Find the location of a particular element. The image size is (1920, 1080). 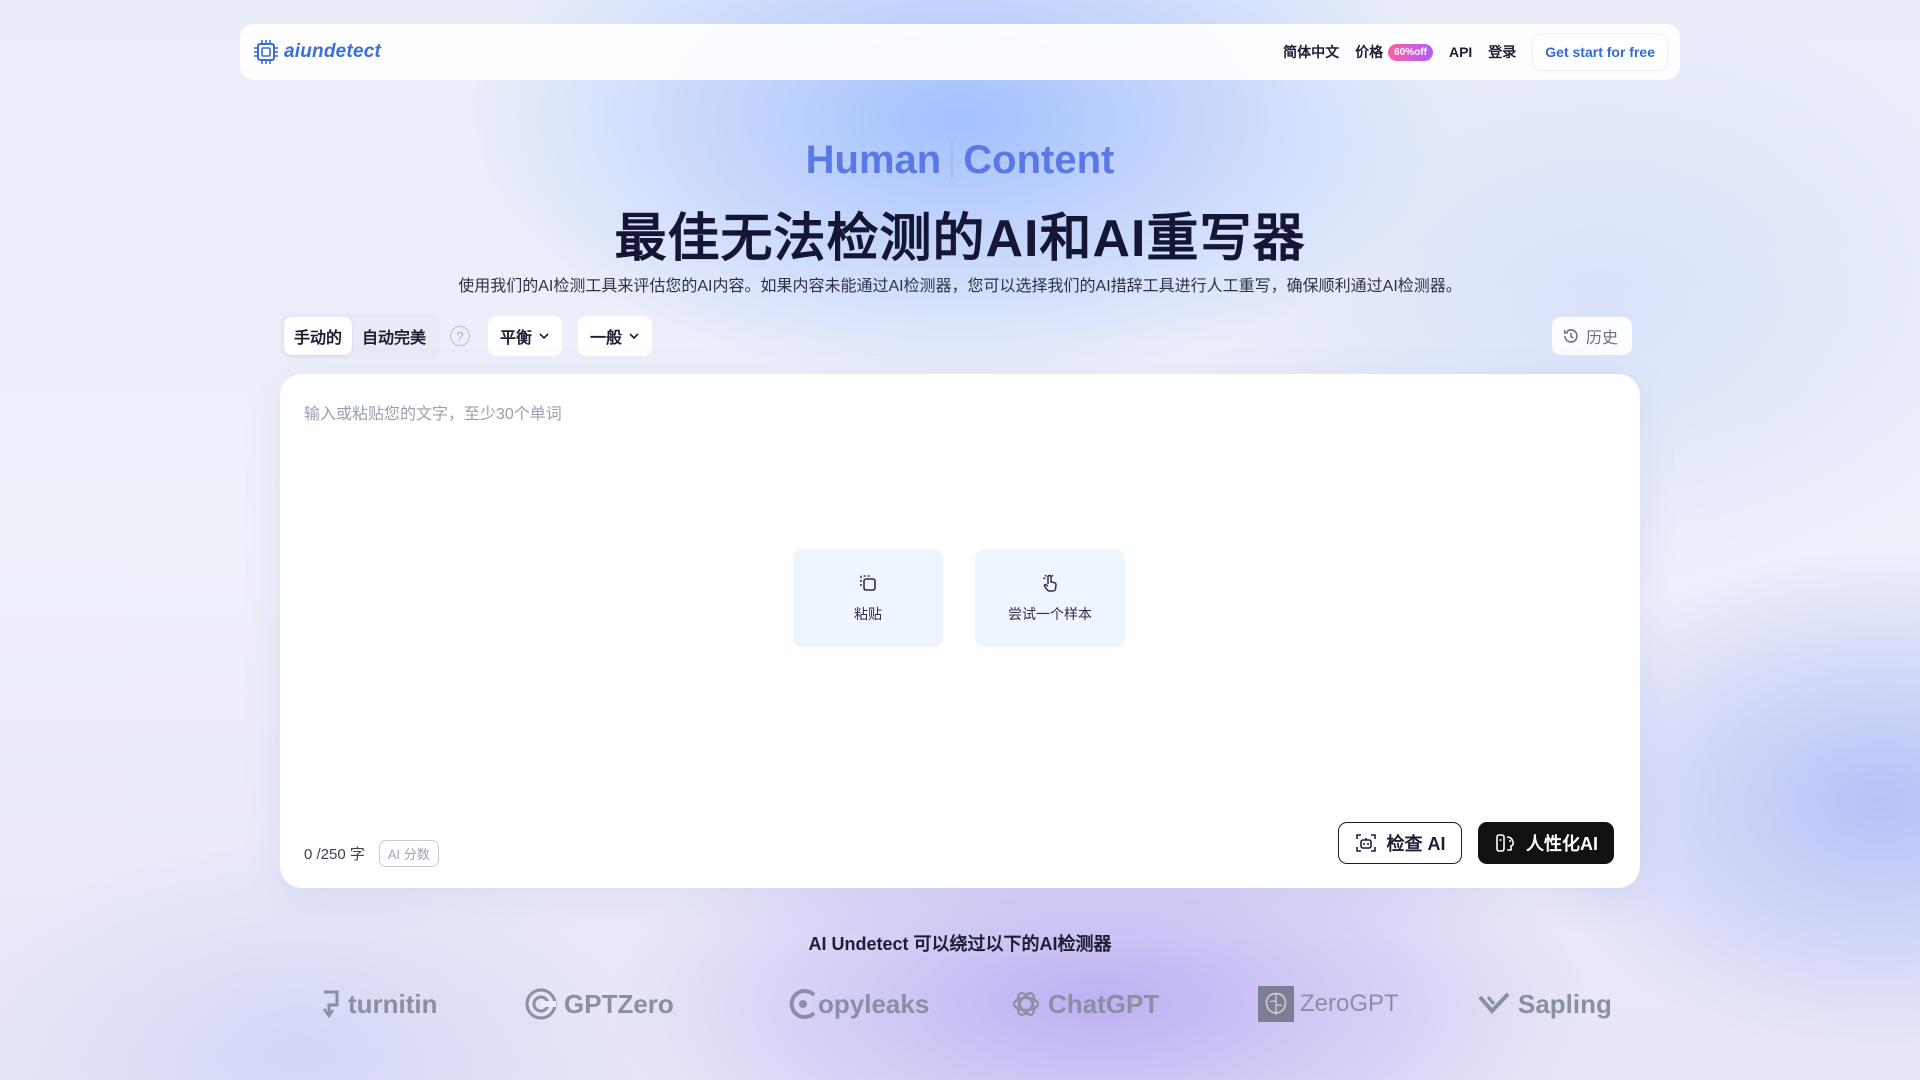

openai-icon is located at coordinates (1026, 1004).